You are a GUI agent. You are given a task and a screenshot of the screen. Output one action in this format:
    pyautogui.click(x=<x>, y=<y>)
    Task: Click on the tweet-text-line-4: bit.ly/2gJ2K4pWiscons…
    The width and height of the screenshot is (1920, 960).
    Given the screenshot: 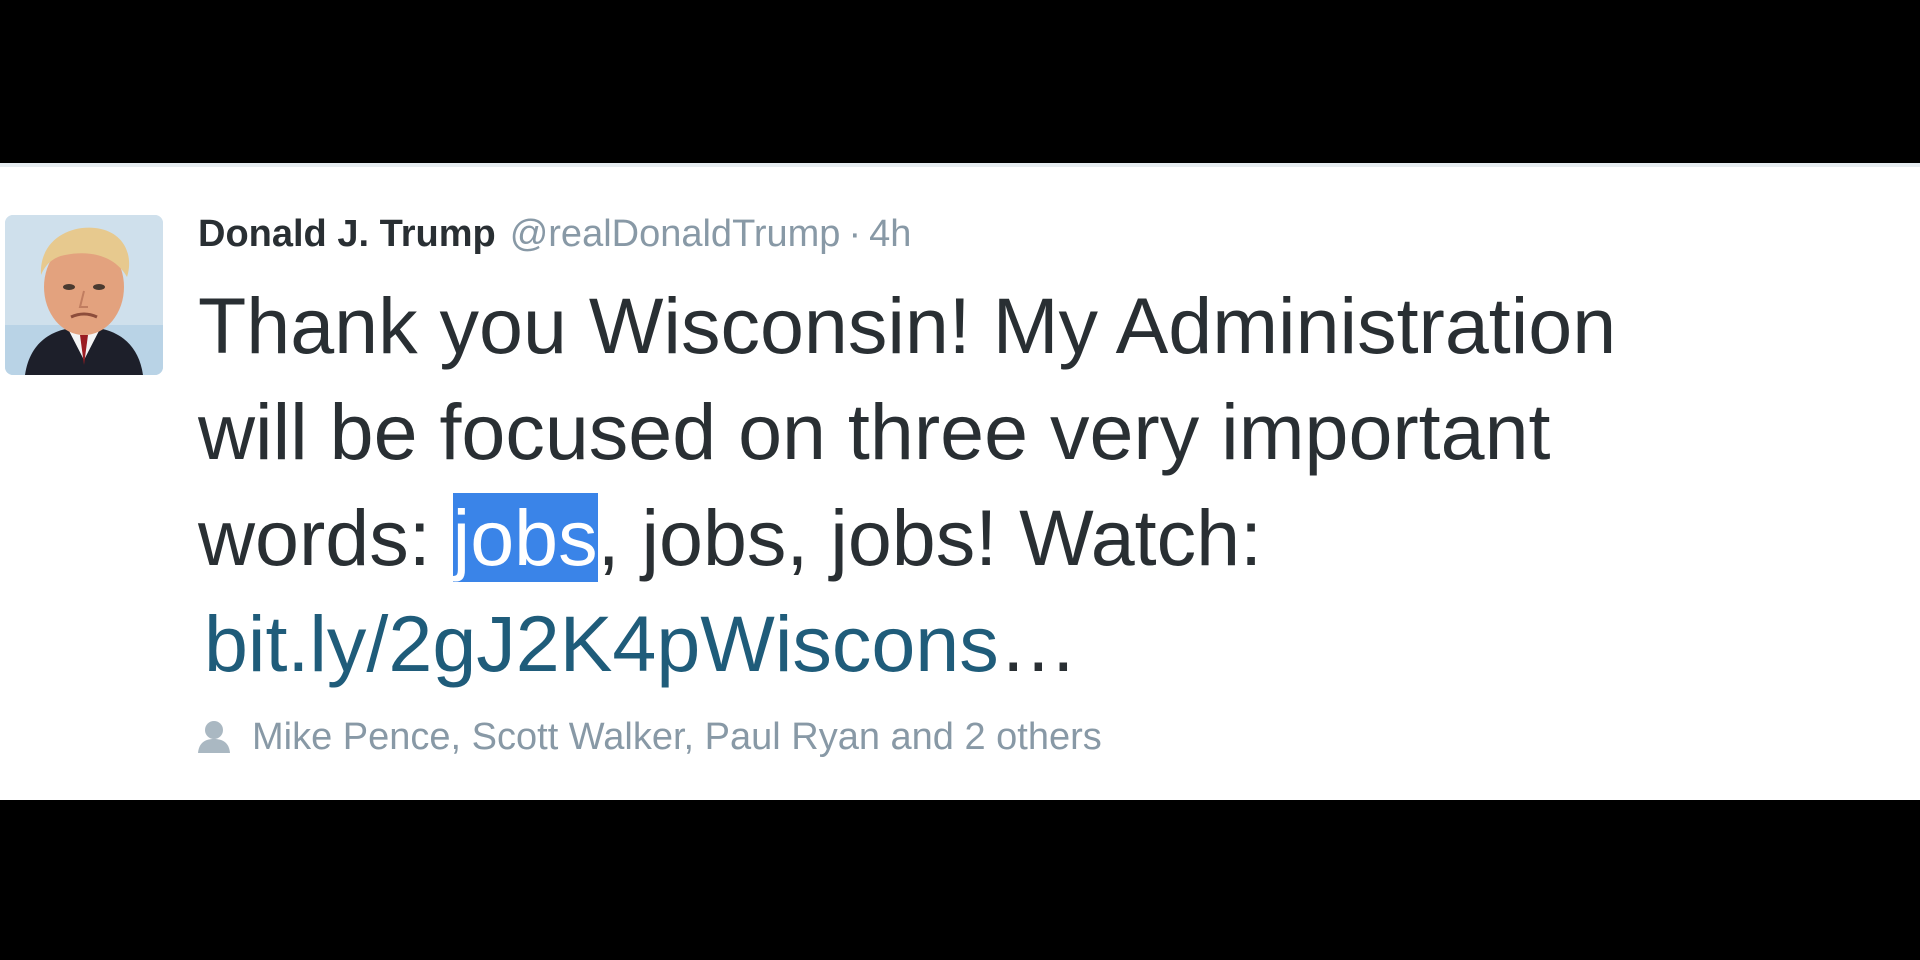 What is the action you would take?
    pyautogui.click(x=1048, y=644)
    